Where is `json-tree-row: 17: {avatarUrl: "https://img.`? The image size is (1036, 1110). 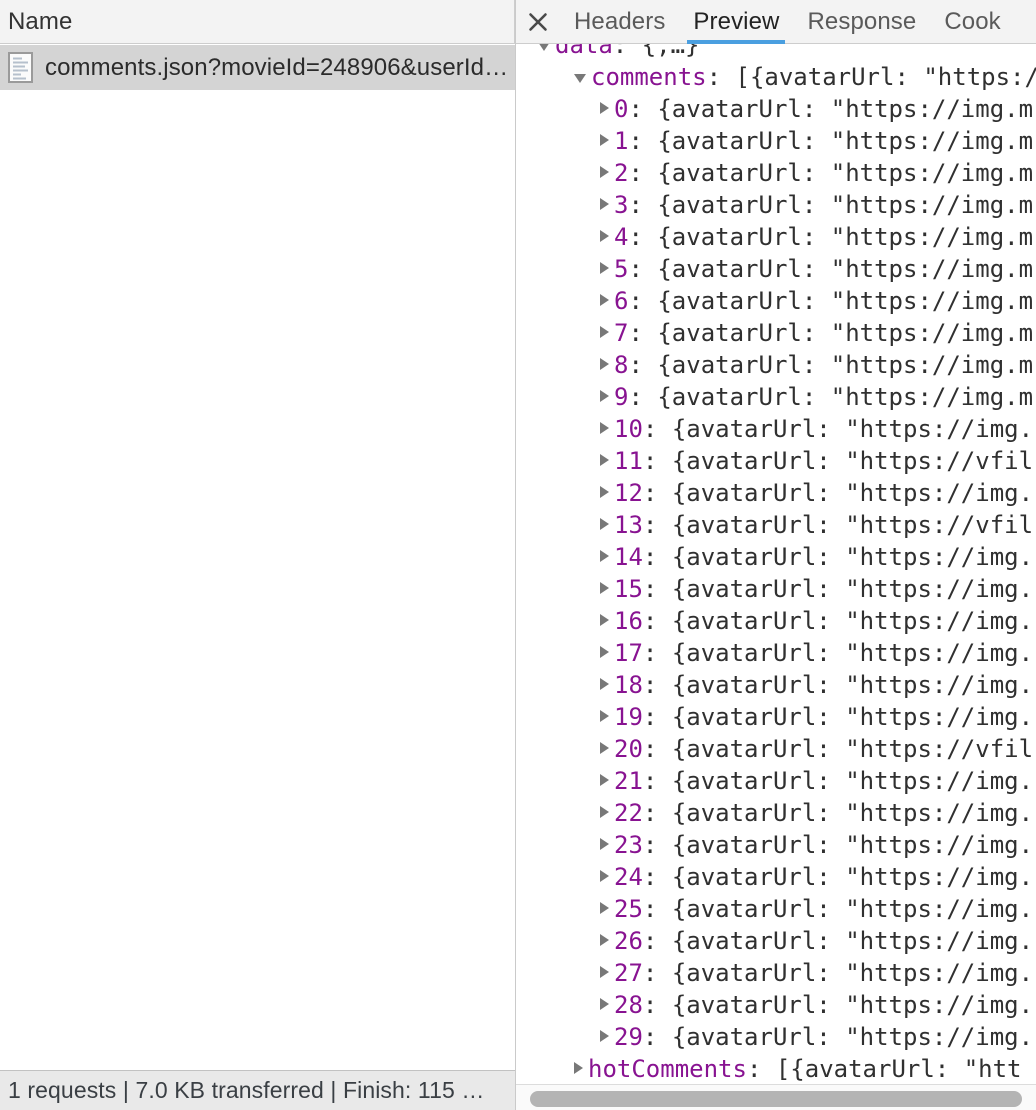 json-tree-row: 17: {avatarUrl: "https://img. is located at coordinates (776, 653).